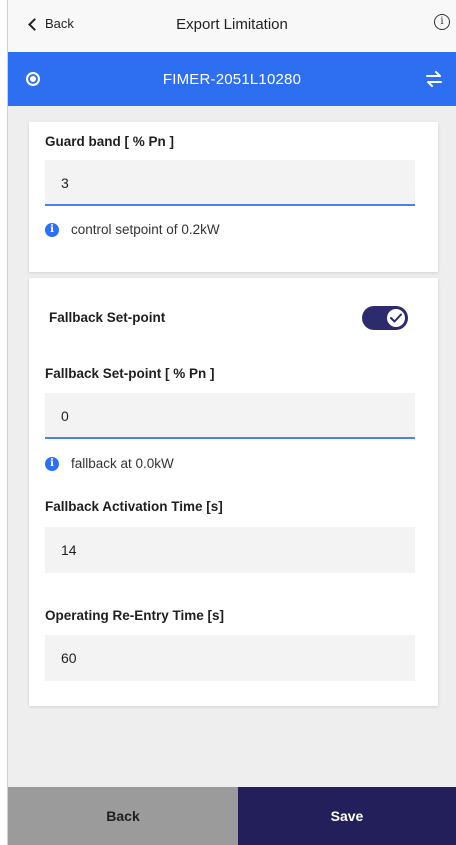 The height and width of the screenshot is (845, 456). Describe the element at coordinates (107, 317) in the screenshot. I see `fallback-toggle-label: Fallback Set-point` at that location.